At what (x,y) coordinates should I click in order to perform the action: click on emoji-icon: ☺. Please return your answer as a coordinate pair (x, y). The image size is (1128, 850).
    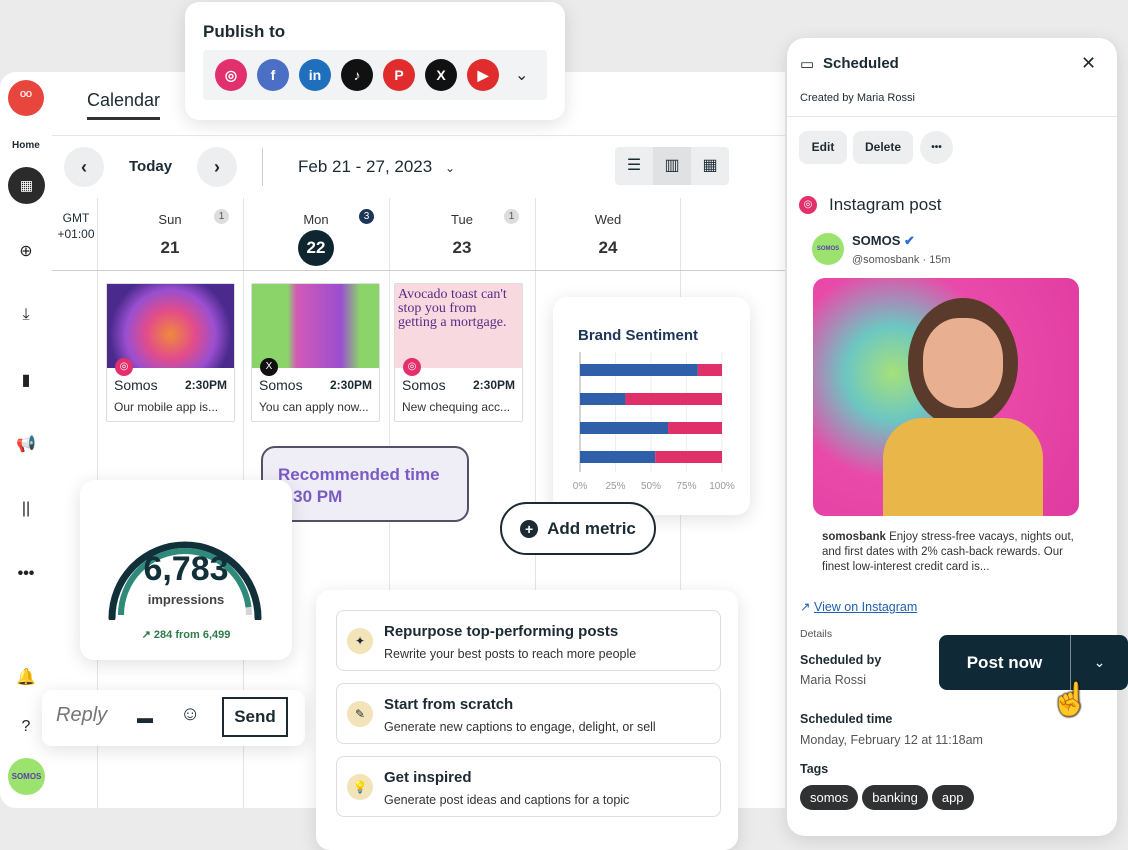
    Looking at the image, I should click on (190, 714).